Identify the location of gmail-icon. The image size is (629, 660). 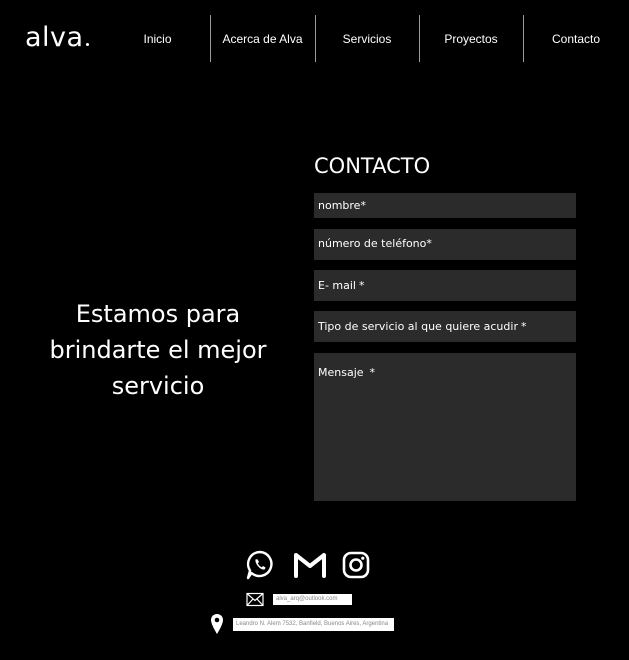
(310, 565).